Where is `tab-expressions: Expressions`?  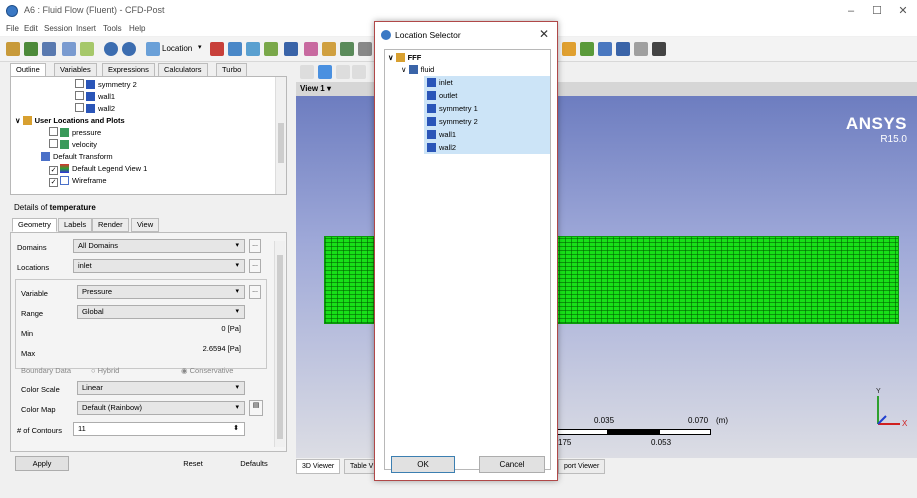 tab-expressions: Expressions is located at coordinates (128, 70).